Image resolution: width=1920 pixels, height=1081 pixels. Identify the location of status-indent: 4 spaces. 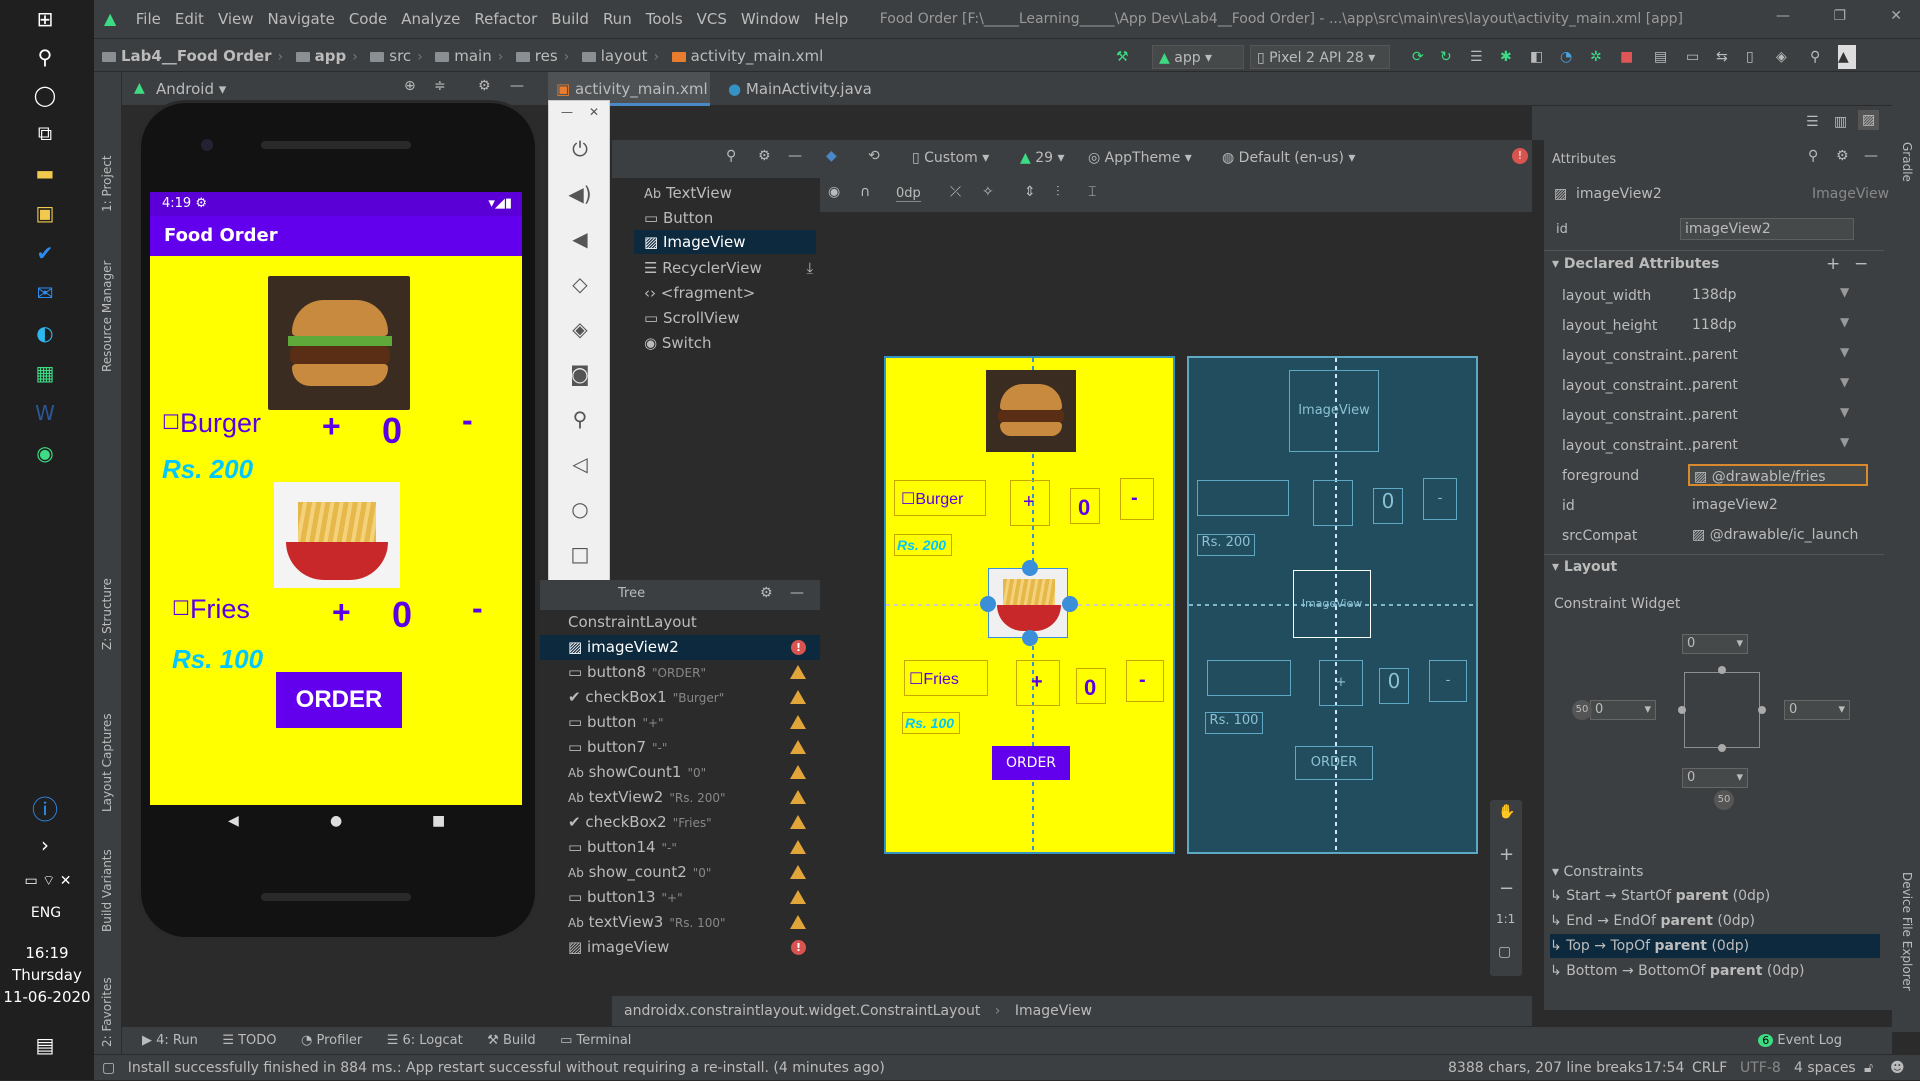
(1825, 1068).